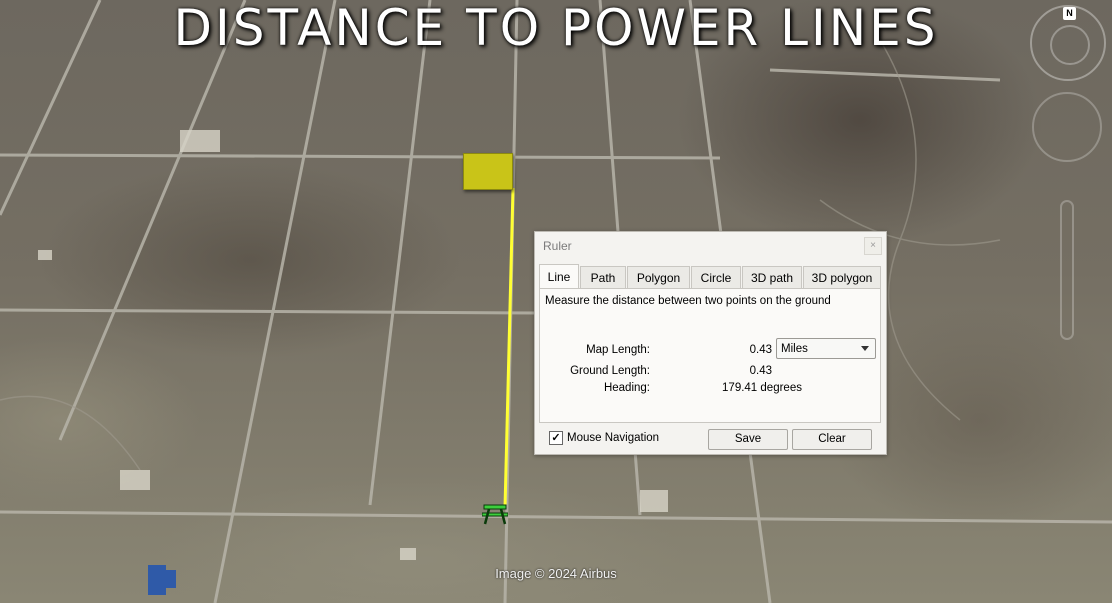 The image size is (1112, 603). Describe the element at coordinates (658, 277) in the screenshot. I see `tab-polygon: Polygon` at that location.